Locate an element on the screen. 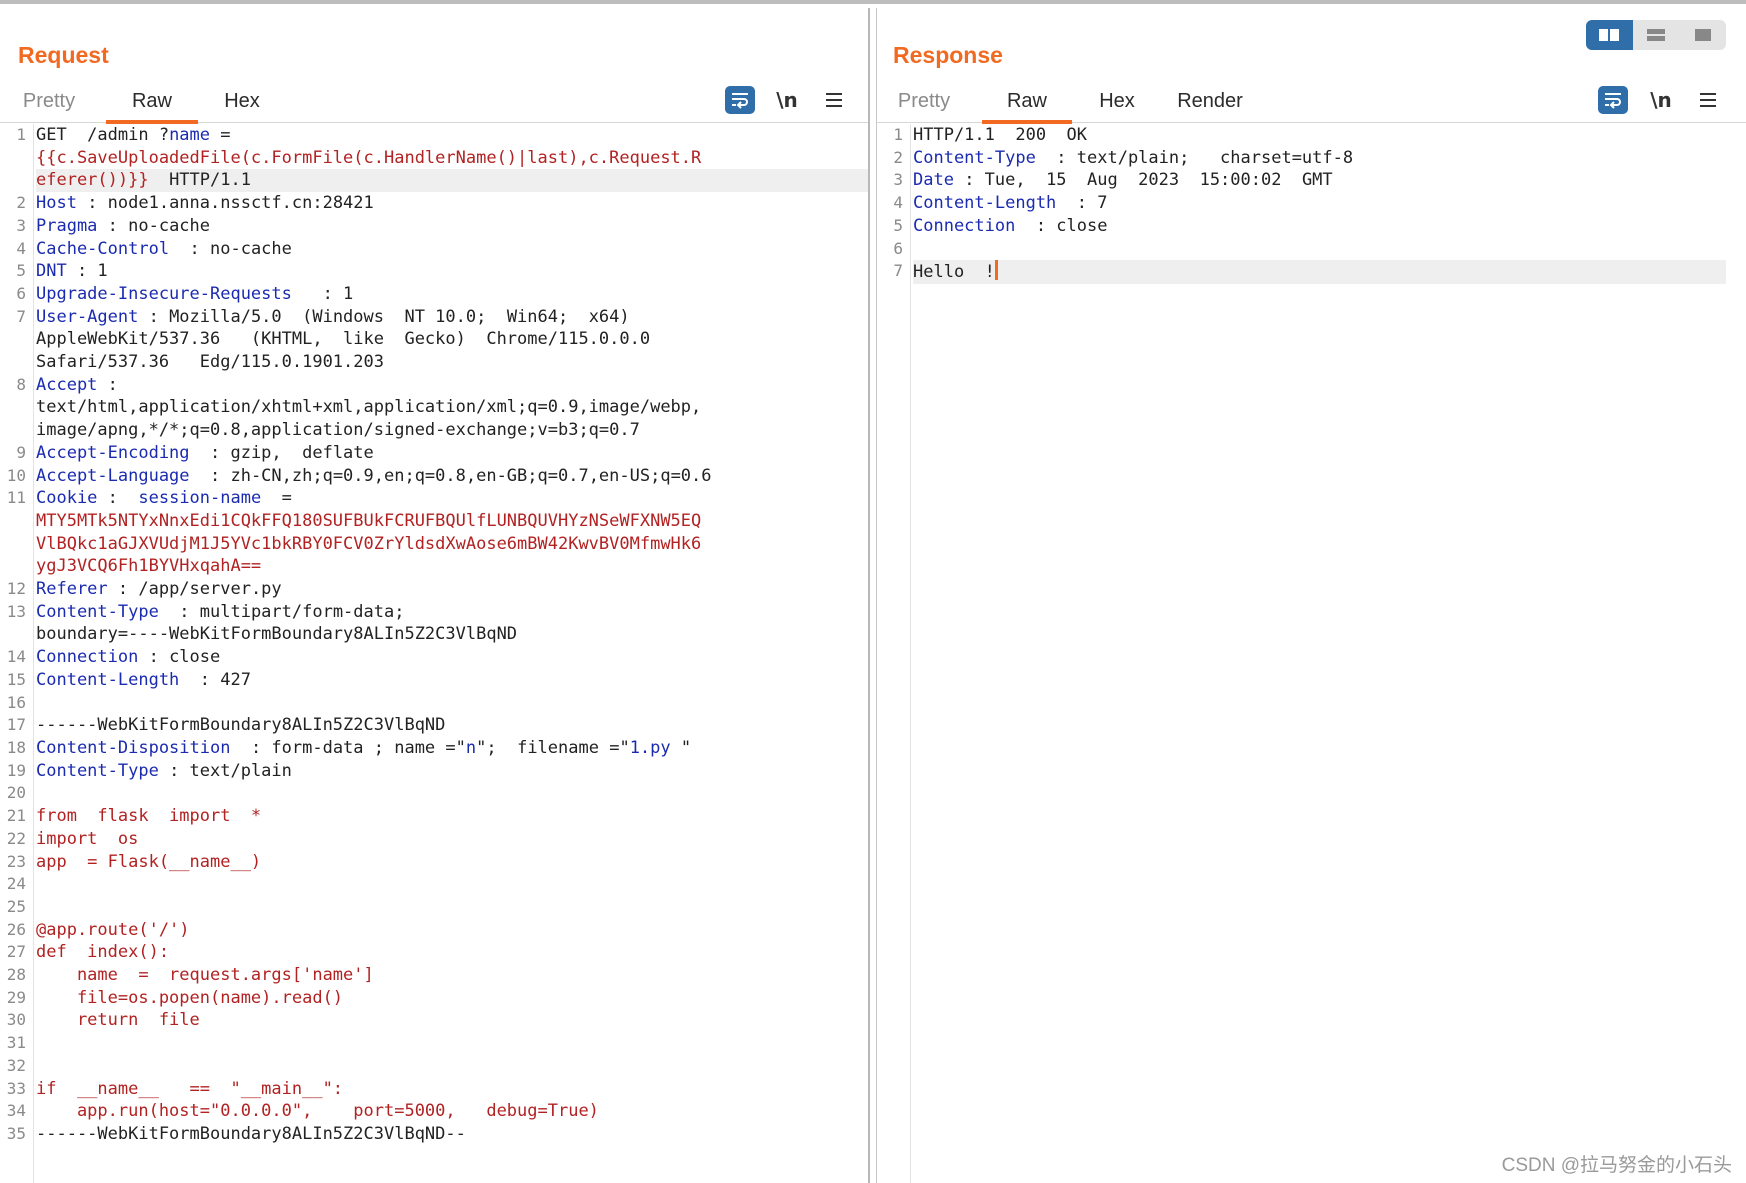 This screenshot has height=1183, width=1746. line-text: app = Flask(__name__) is located at coordinates (452, 862).